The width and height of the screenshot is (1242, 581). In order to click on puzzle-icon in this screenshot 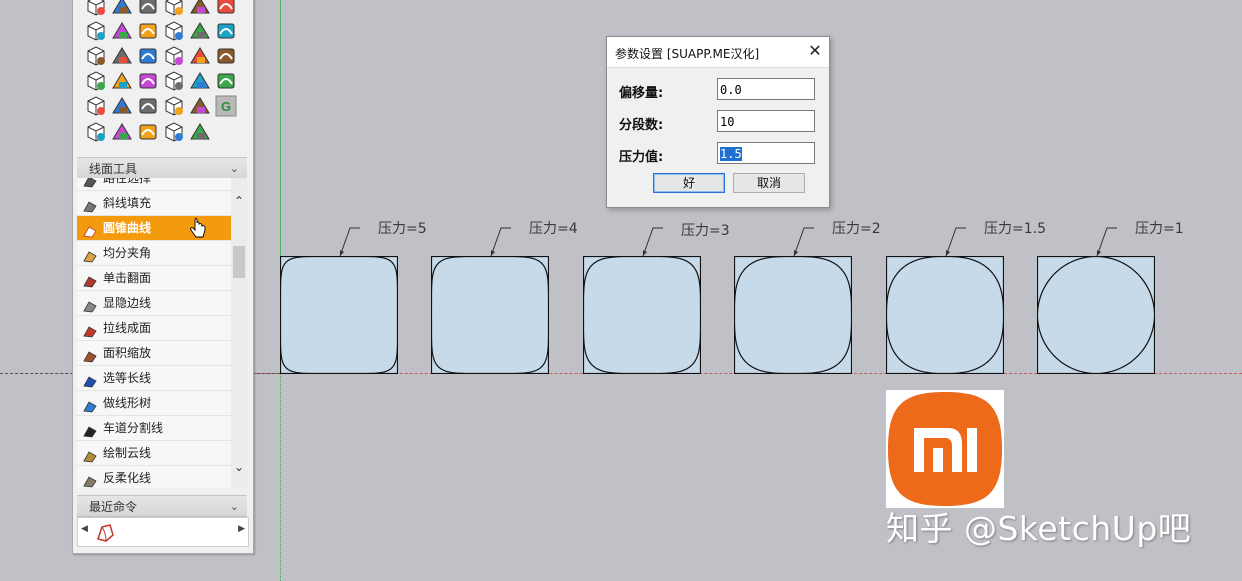, I will do `click(200, 31)`.